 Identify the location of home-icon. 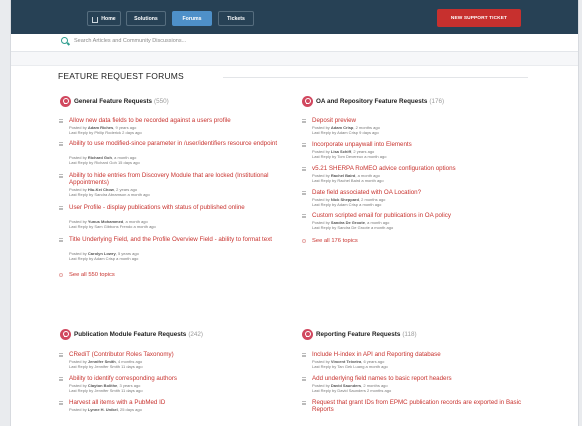
(95, 19).